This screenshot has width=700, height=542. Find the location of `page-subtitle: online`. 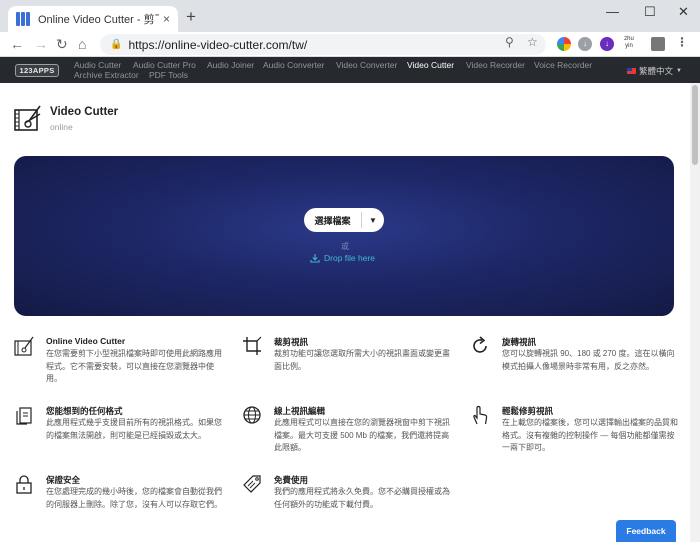

page-subtitle: online is located at coordinates (61, 127).